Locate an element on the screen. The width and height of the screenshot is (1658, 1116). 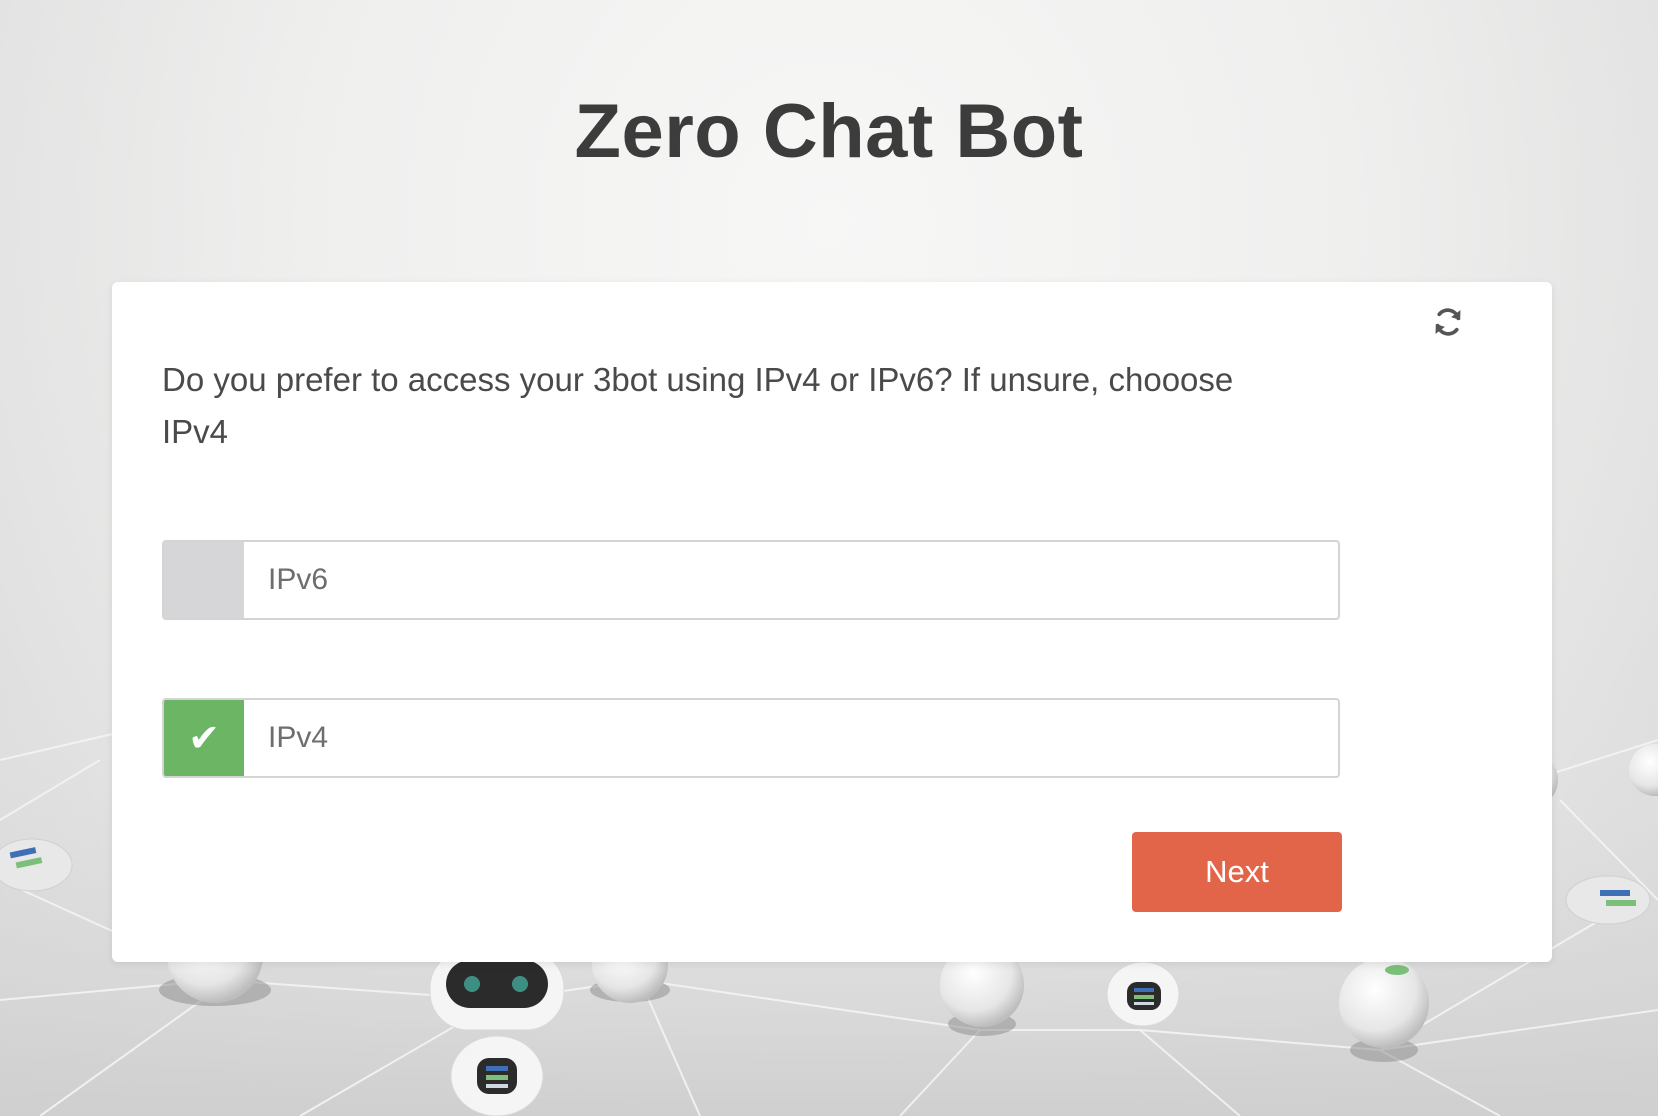
option-indicator is located at coordinates (204, 580).